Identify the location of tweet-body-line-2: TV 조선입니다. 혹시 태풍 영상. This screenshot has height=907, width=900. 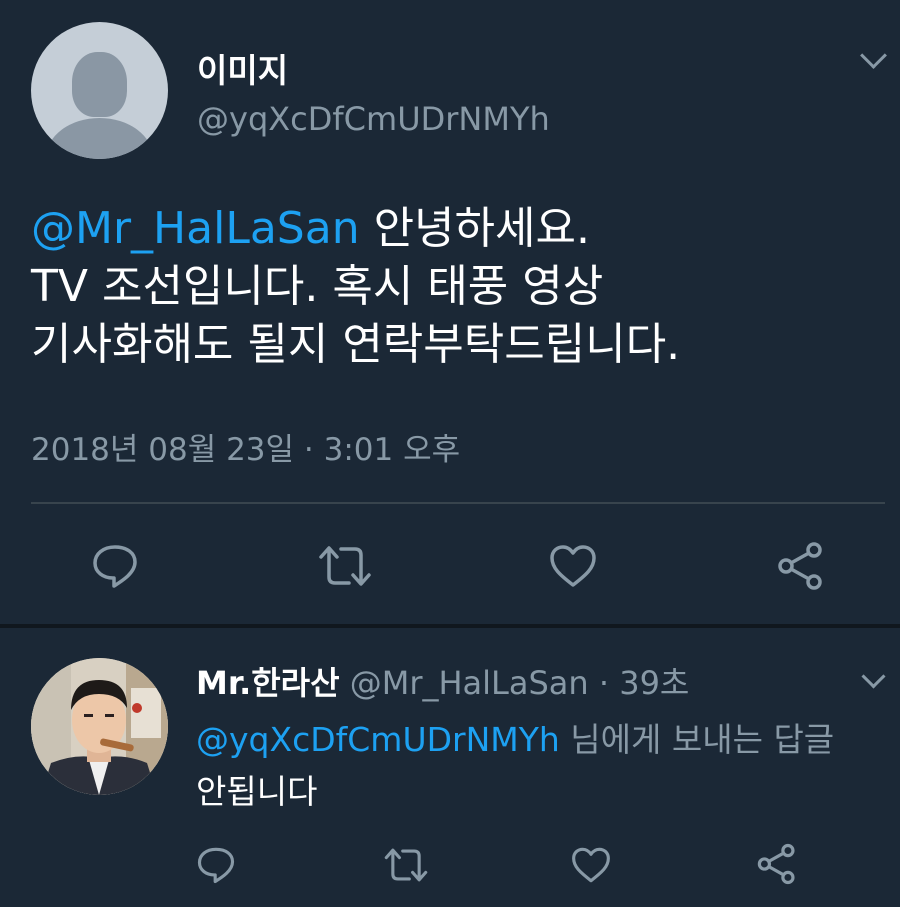
(317, 286).